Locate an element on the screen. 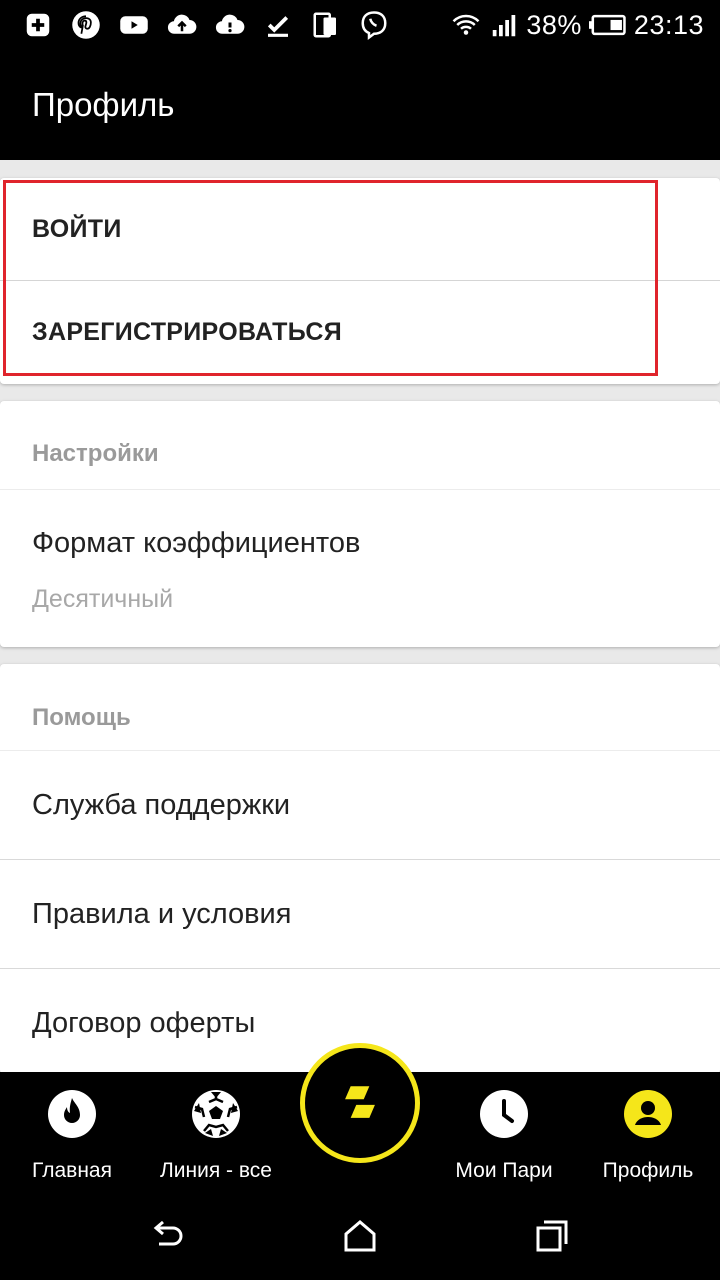  download-done-icon is located at coordinates (278, 25).